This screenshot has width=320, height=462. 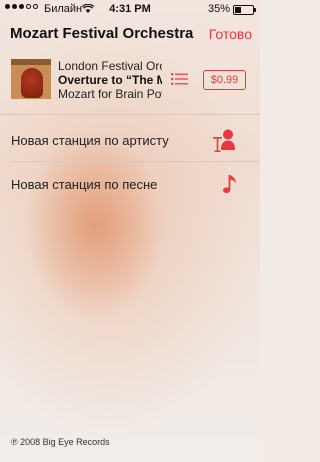 What do you see at coordinates (224, 140) in the screenshot?
I see `microphone-person-icon` at bounding box center [224, 140].